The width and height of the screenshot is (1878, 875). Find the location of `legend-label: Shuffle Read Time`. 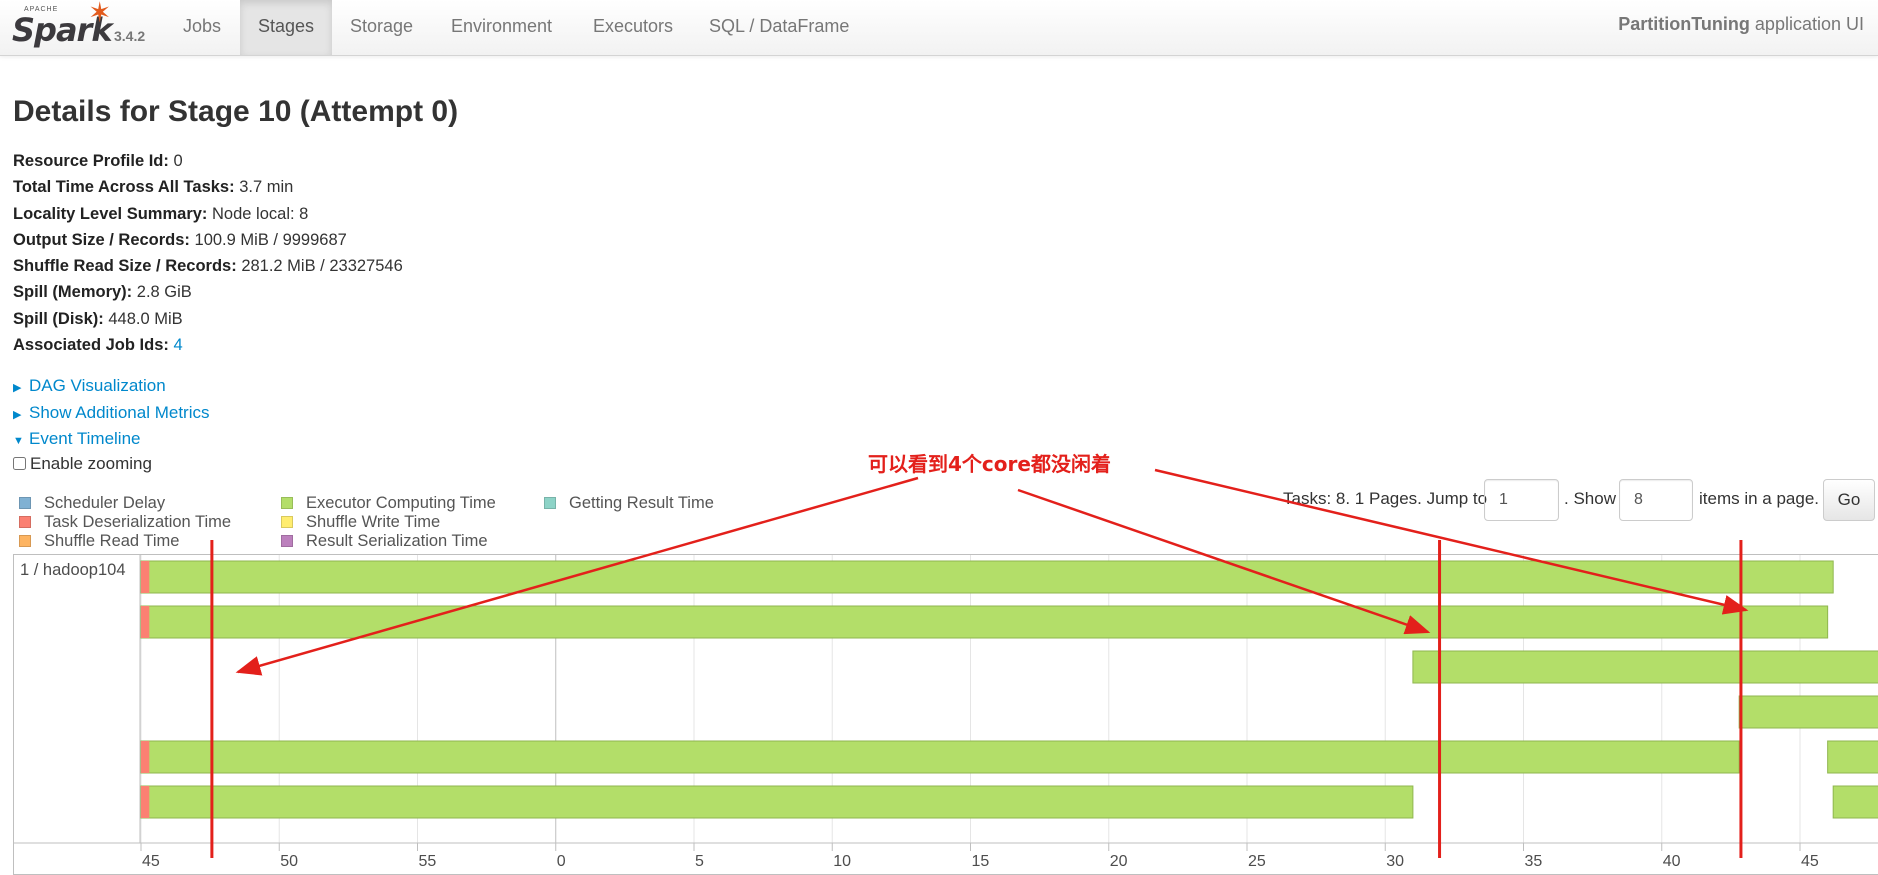

legend-label: Shuffle Read Time is located at coordinates (112, 541).